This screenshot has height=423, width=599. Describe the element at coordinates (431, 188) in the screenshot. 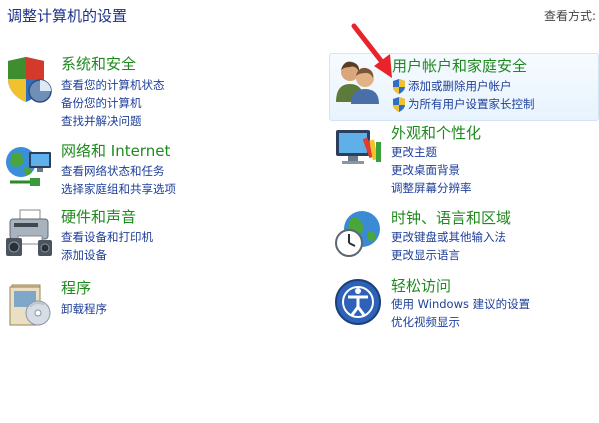

I see `link-adjust-screen-resolution: 调整屏幕分辨率` at that location.